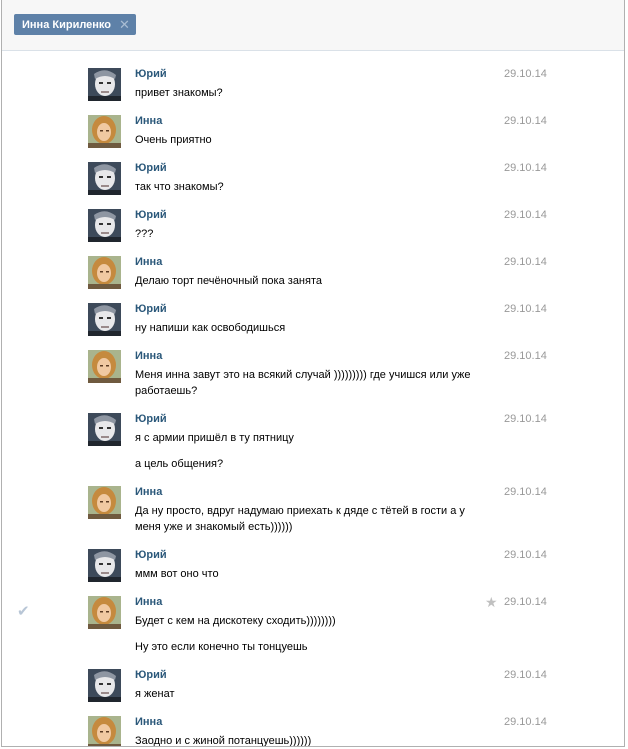 The image size is (628, 749). What do you see at coordinates (221, 647) in the screenshot?
I see `message-text-followup: Ну это если конечно ты тонцуешь` at bounding box center [221, 647].